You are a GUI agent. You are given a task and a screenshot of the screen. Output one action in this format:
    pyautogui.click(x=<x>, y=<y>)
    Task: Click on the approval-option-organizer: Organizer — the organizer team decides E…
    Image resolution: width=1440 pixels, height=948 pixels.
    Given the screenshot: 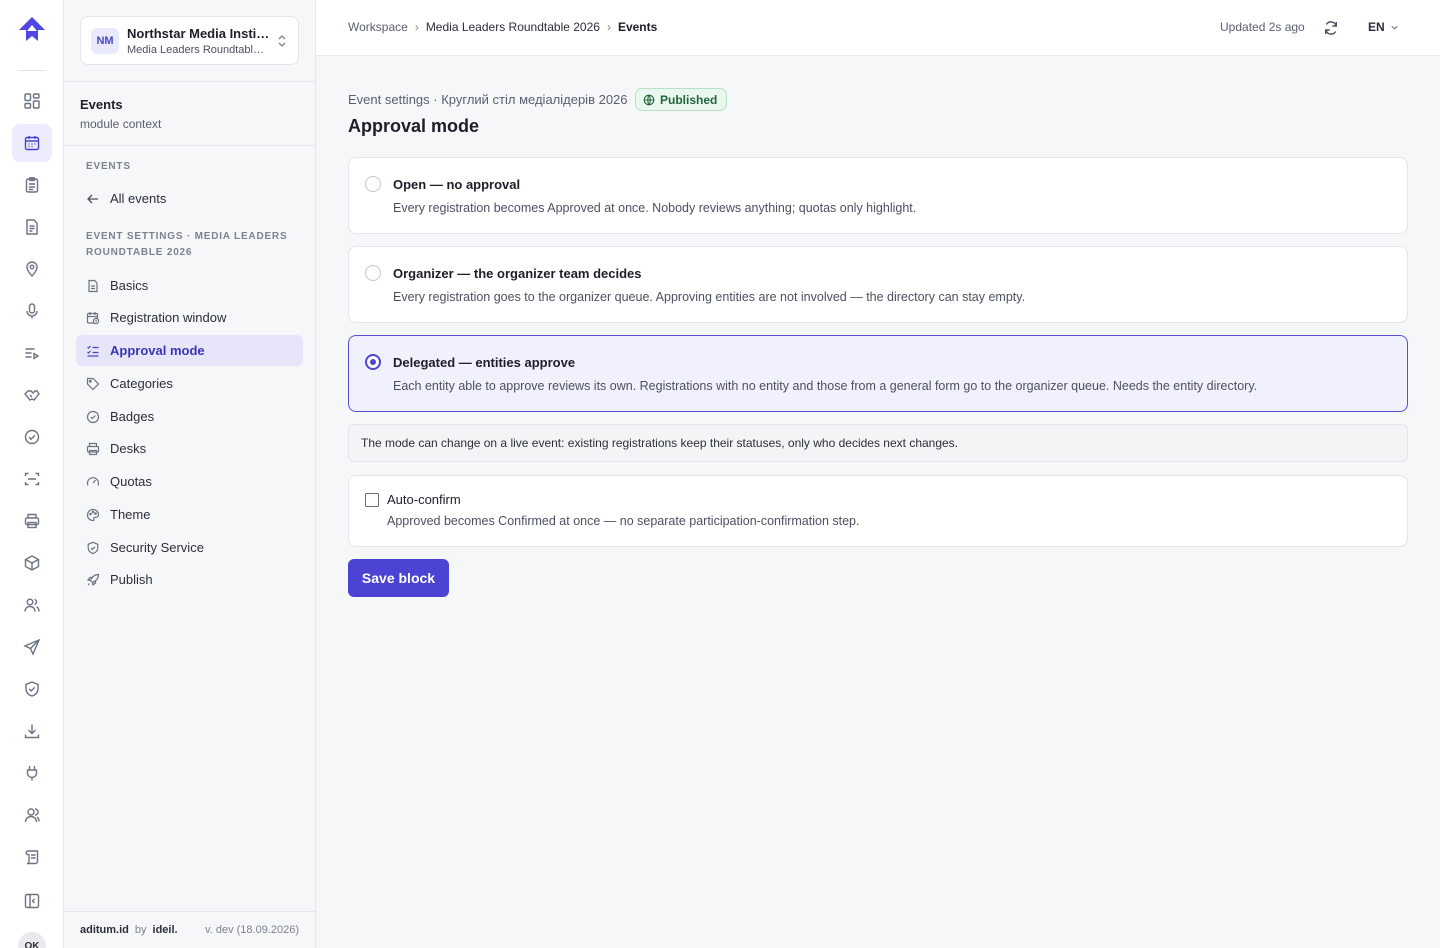 What is the action you would take?
    pyautogui.click(x=878, y=284)
    